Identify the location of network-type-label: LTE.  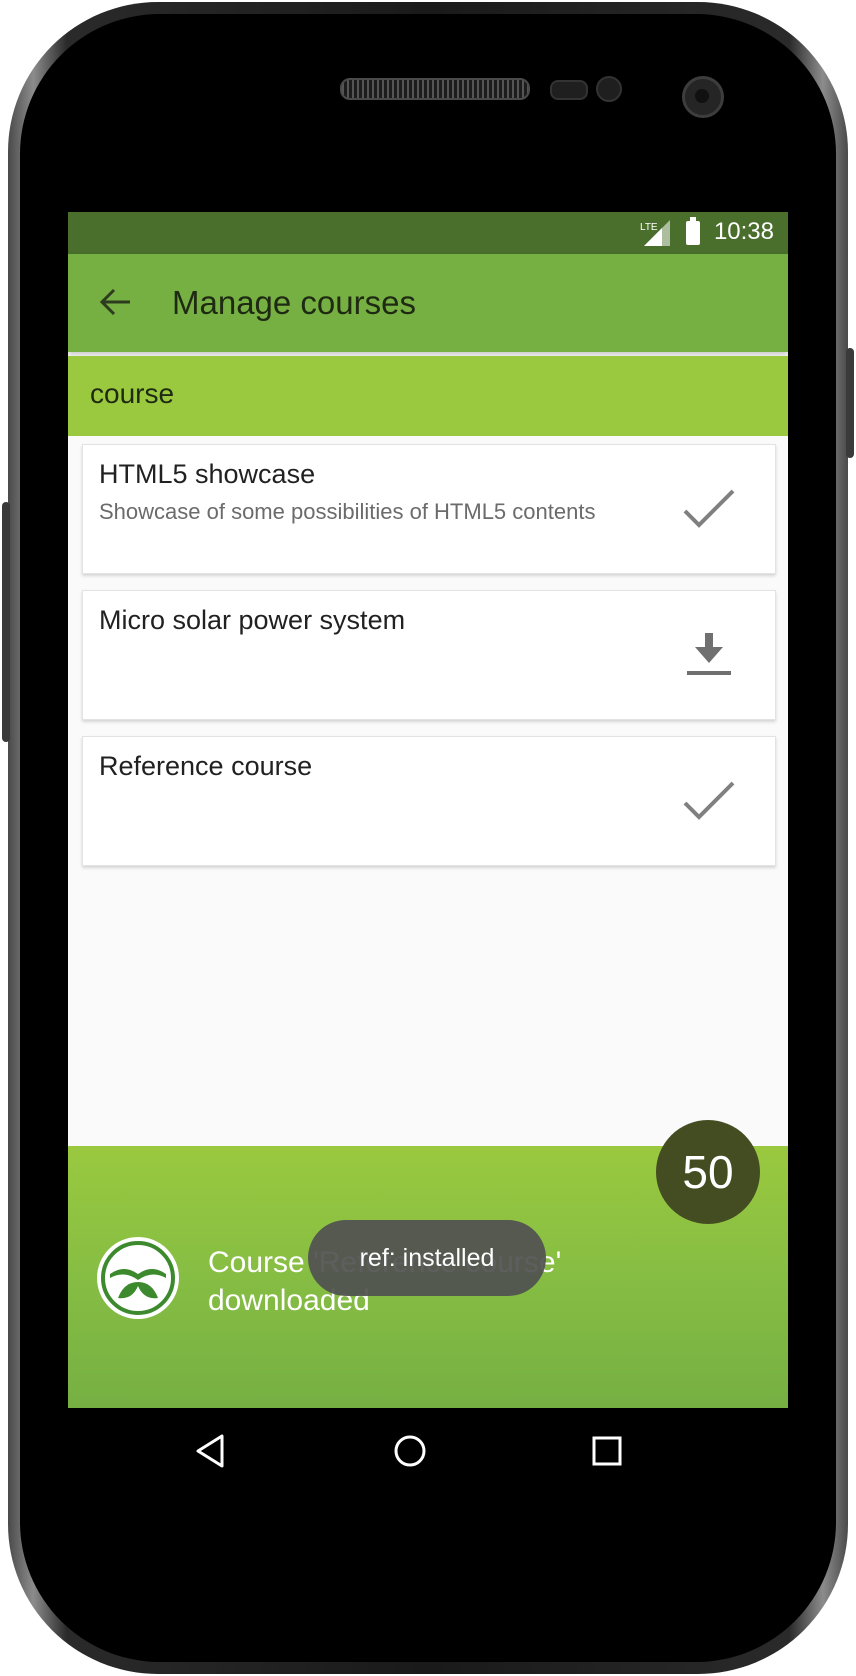
(649, 227).